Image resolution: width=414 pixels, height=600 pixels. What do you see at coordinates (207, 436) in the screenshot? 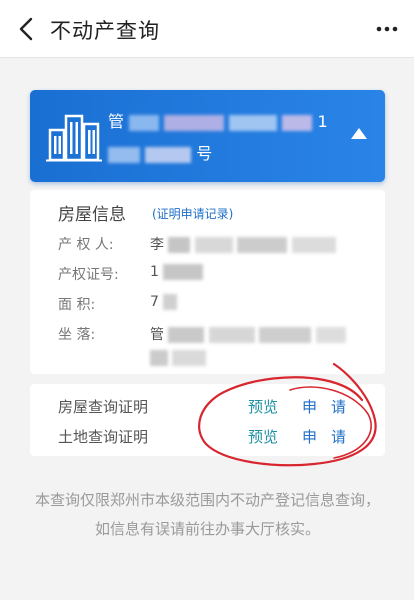
I see `cert-row-land: 土地查询证明 预览 申请` at bounding box center [207, 436].